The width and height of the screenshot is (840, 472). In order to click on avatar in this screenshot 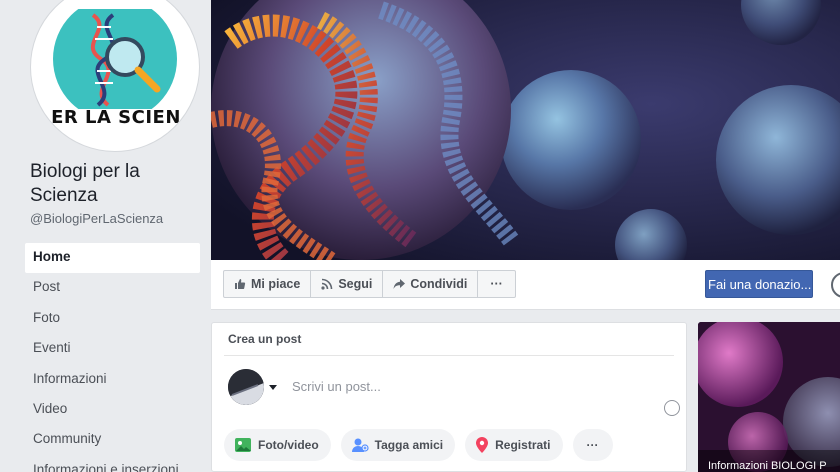, I will do `click(246, 387)`.